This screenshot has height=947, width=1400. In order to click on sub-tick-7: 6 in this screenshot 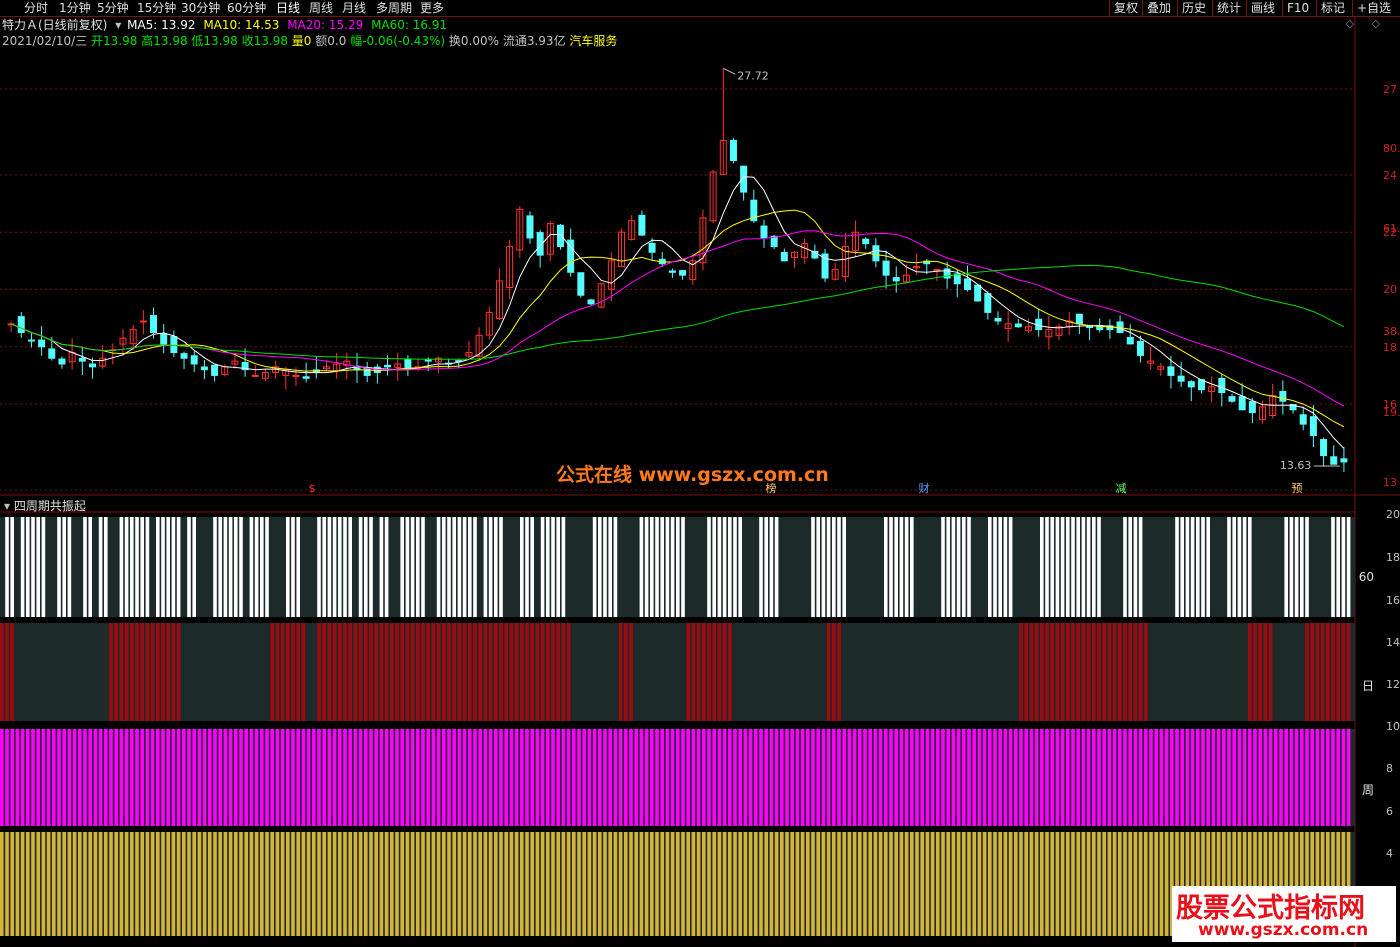, I will do `click(1389, 811)`.